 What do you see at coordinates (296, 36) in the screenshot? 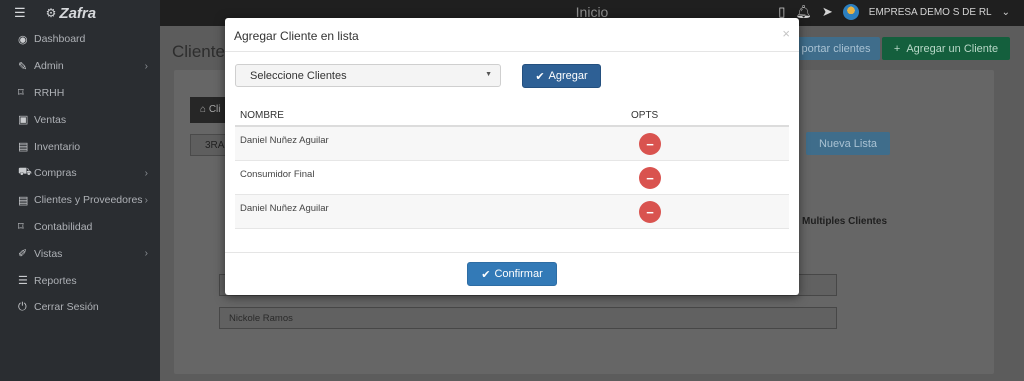
I see `modal-title: Agregar Cliente en lista` at bounding box center [296, 36].